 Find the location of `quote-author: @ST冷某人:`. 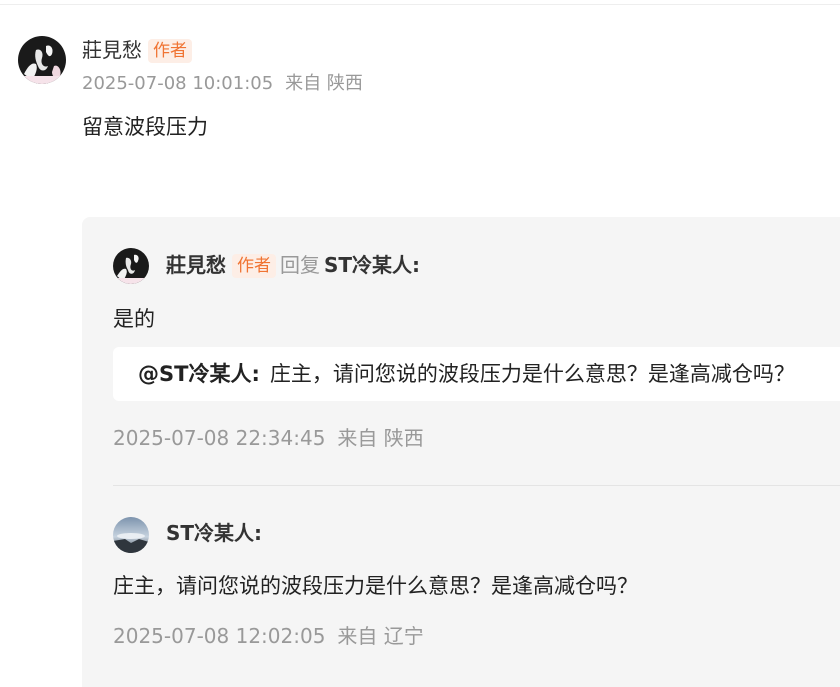

quote-author: @ST冷某人: is located at coordinates (199, 374).